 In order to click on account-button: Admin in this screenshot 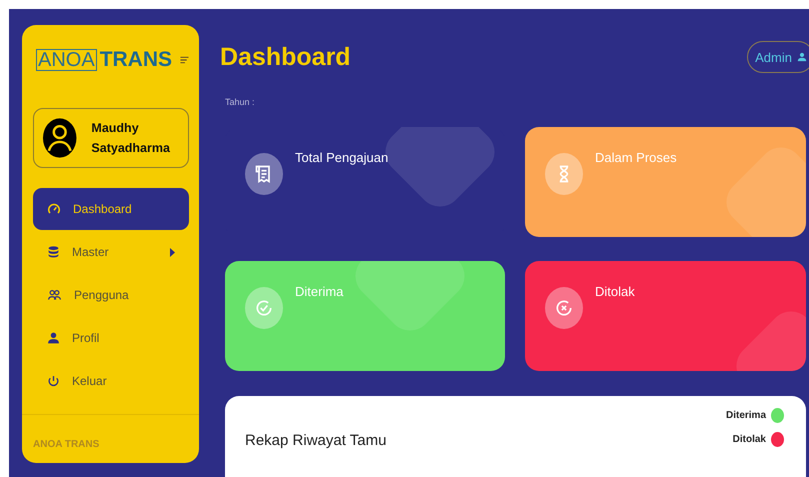, I will do `click(778, 57)`.